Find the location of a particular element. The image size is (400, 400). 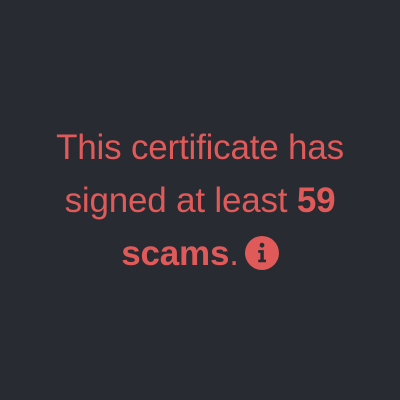

scam-count: 59 is located at coordinates (316, 200).